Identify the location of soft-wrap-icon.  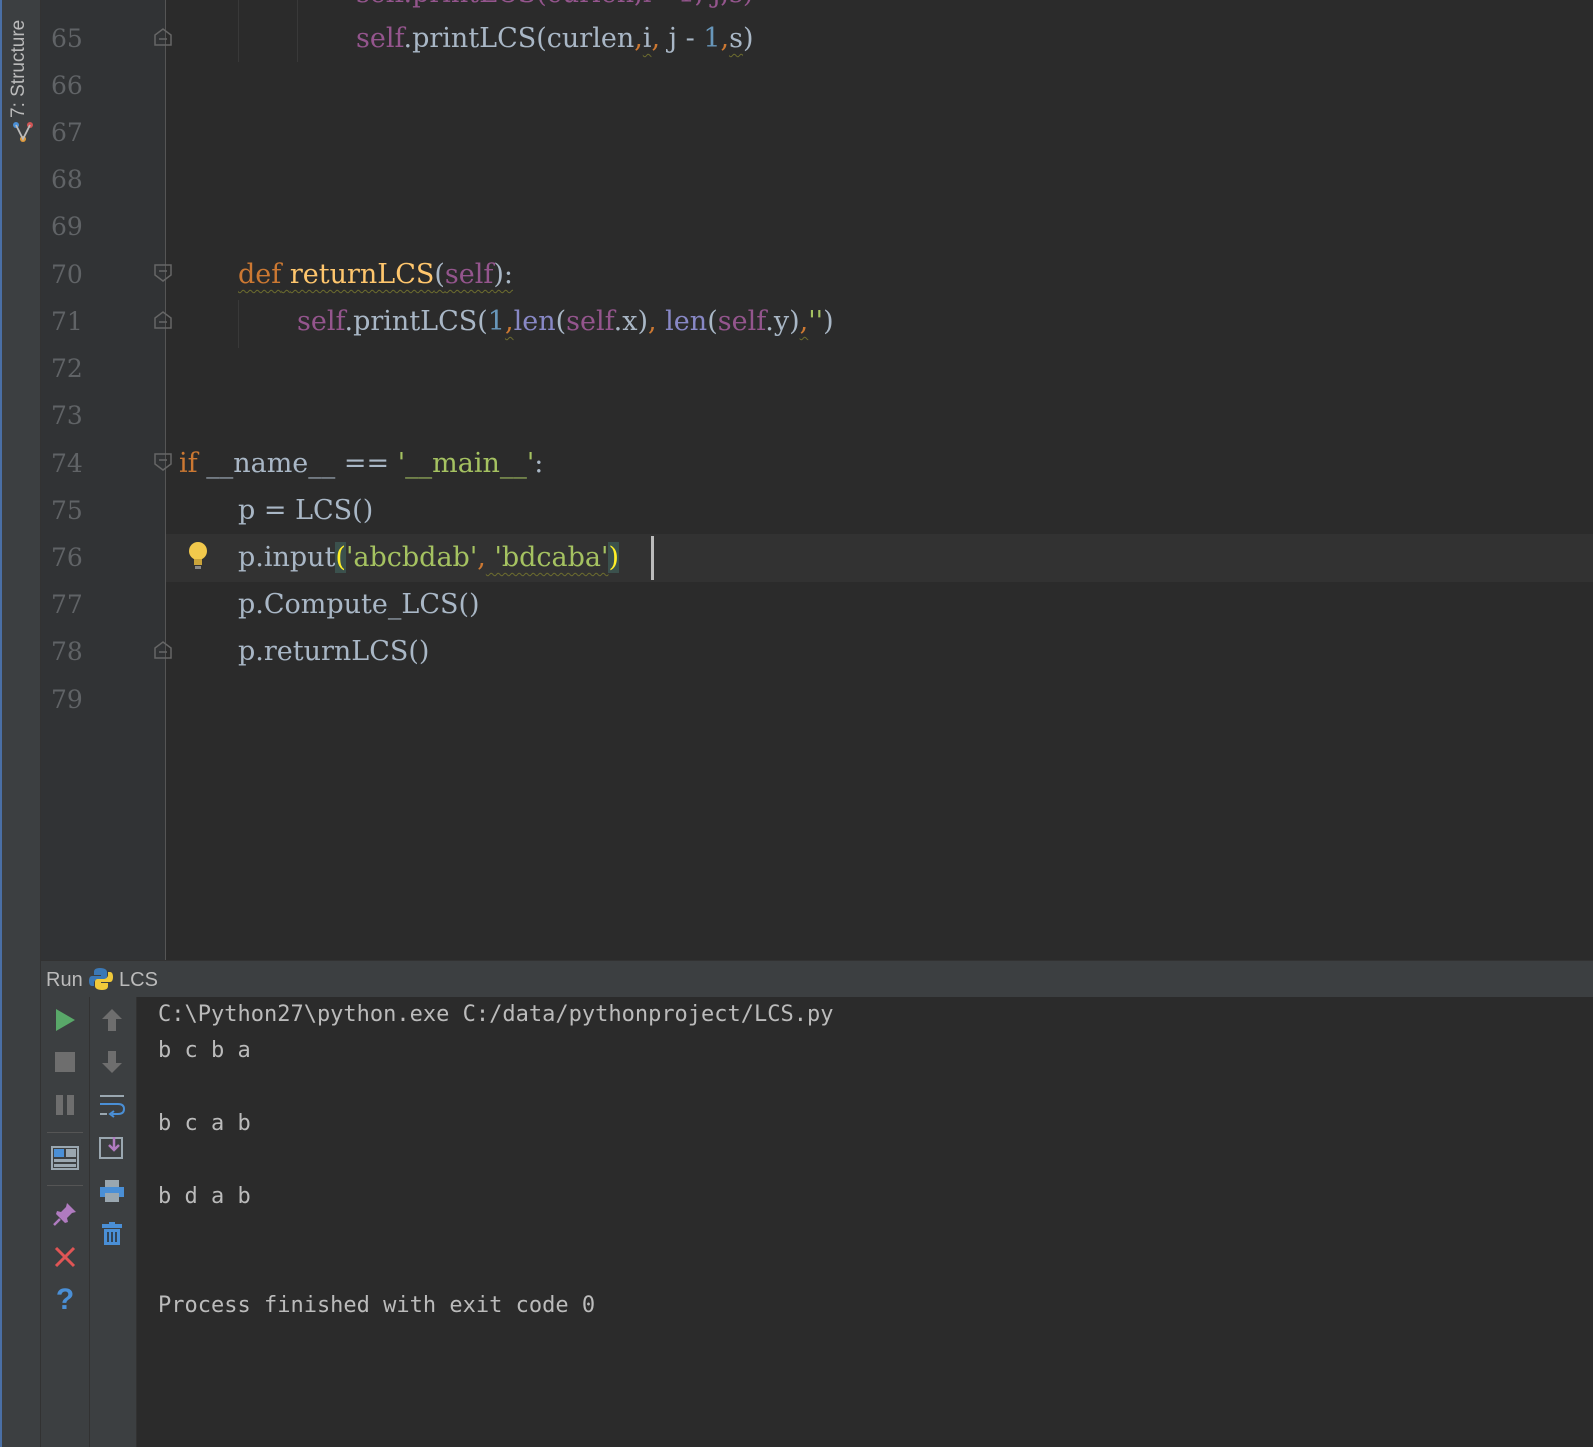
(112, 1105).